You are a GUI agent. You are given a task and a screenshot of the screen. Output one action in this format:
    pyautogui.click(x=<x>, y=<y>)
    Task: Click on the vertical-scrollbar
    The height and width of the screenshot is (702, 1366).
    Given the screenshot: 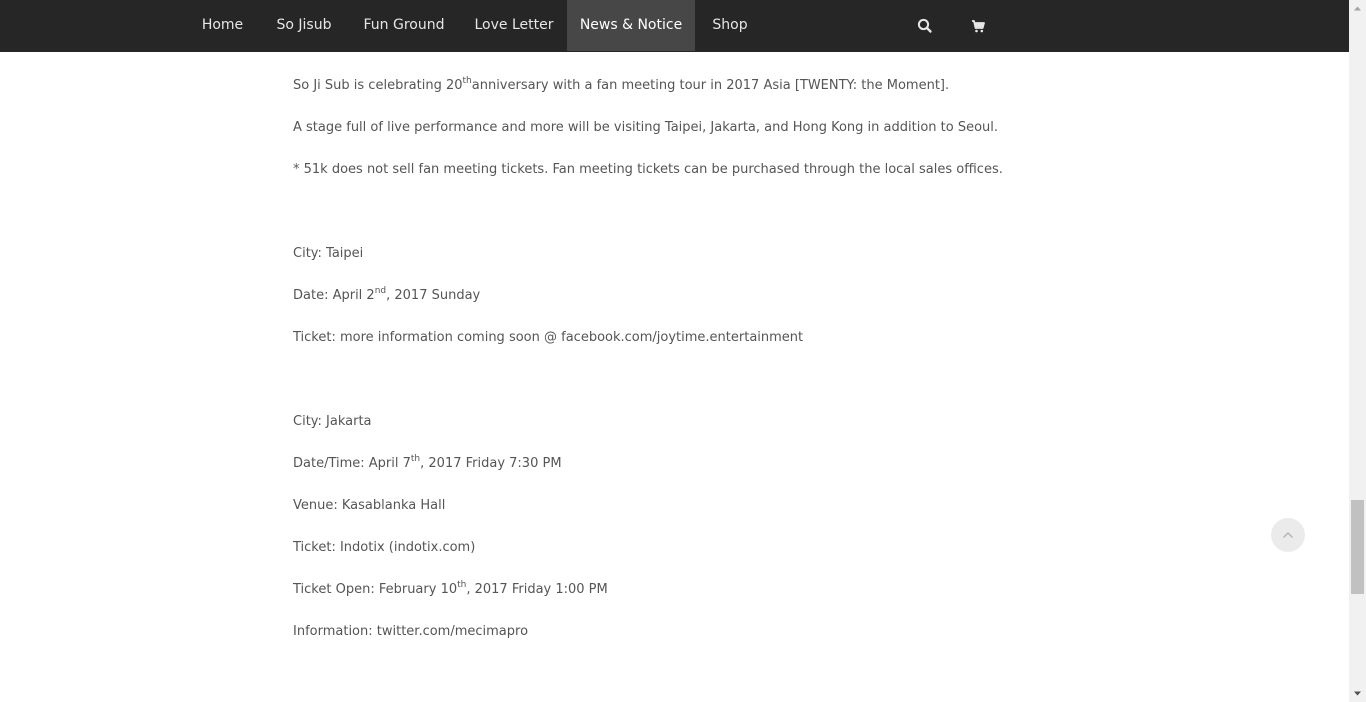 What is the action you would take?
    pyautogui.click(x=1357, y=351)
    